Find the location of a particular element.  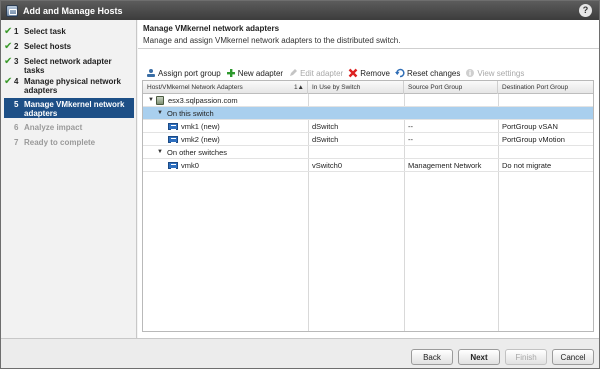

pencil-icon is located at coordinates (293, 73).